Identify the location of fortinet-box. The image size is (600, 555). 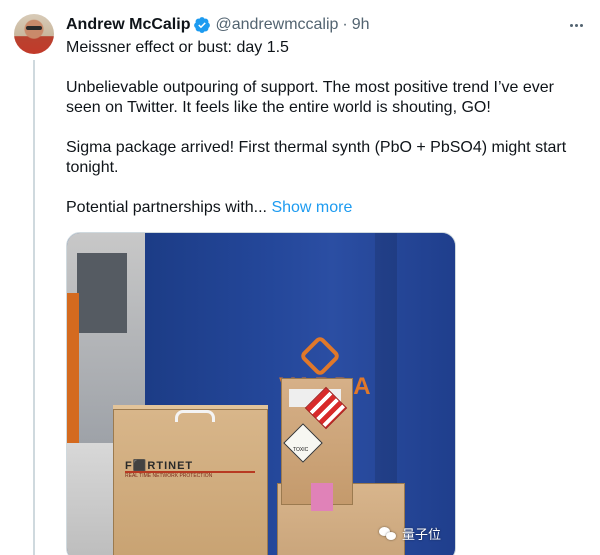
(190, 482).